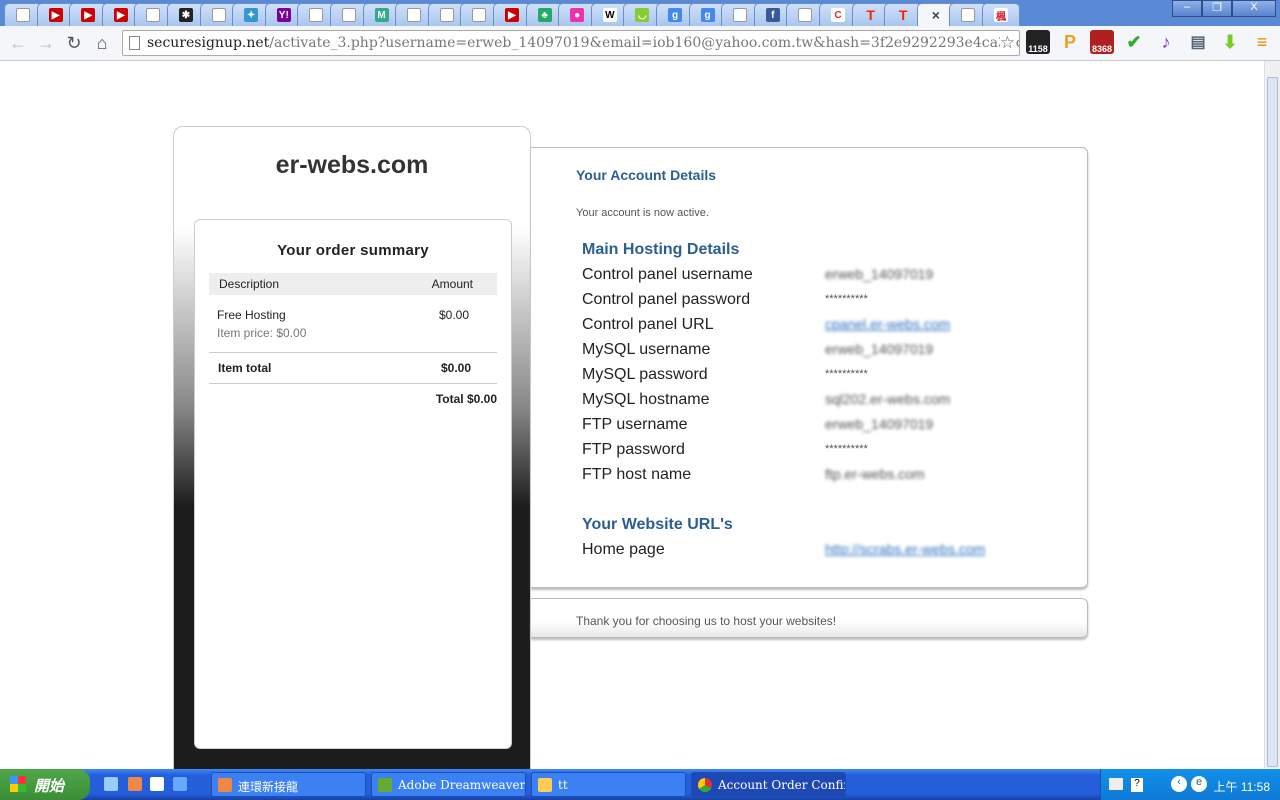  I want to click on summary-header: Description Amount, so click(353, 284).